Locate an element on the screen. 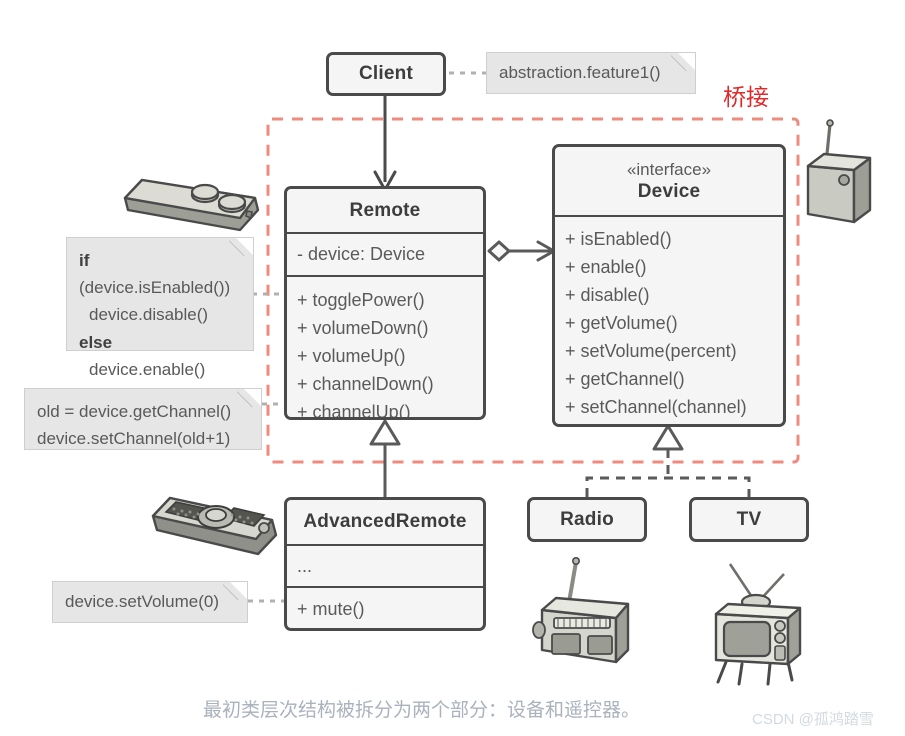 Image resolution: width=905 pixels, height=736 pixels. realization-triangle is located at coordinates (668, 437).